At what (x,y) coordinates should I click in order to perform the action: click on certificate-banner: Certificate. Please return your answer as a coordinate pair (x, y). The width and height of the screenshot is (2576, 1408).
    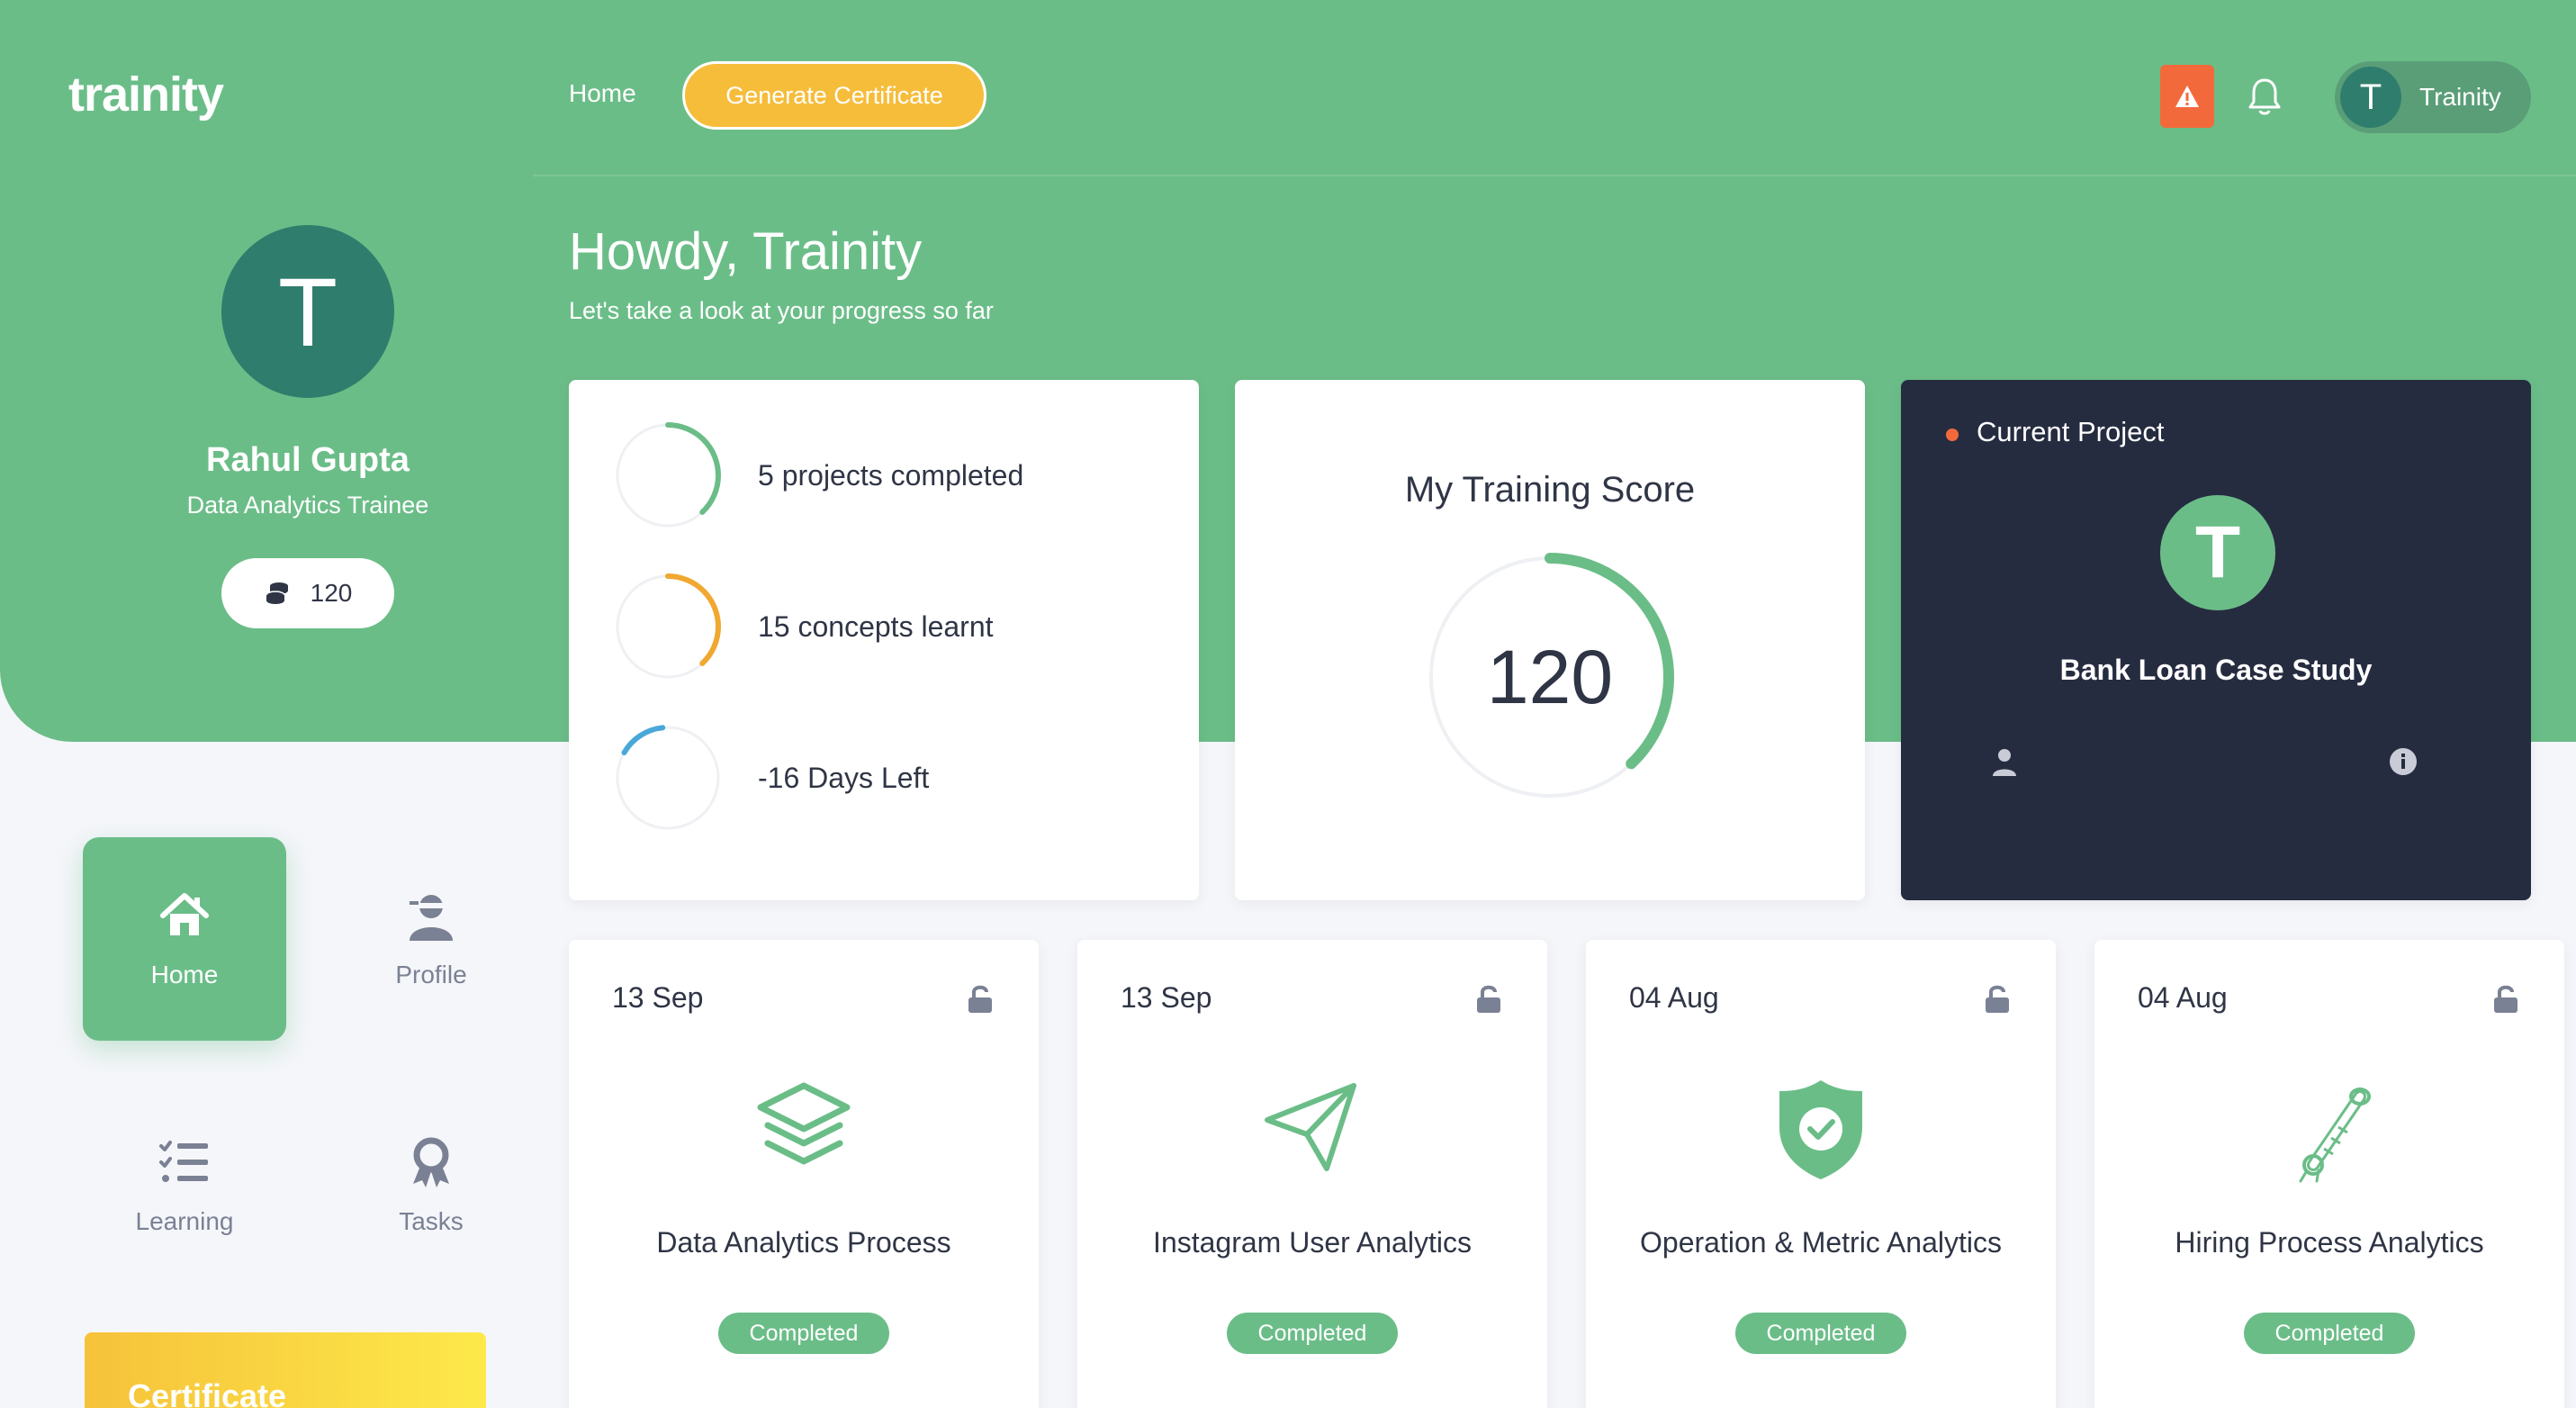
    Looking at the image, I should click on (285, 1370).